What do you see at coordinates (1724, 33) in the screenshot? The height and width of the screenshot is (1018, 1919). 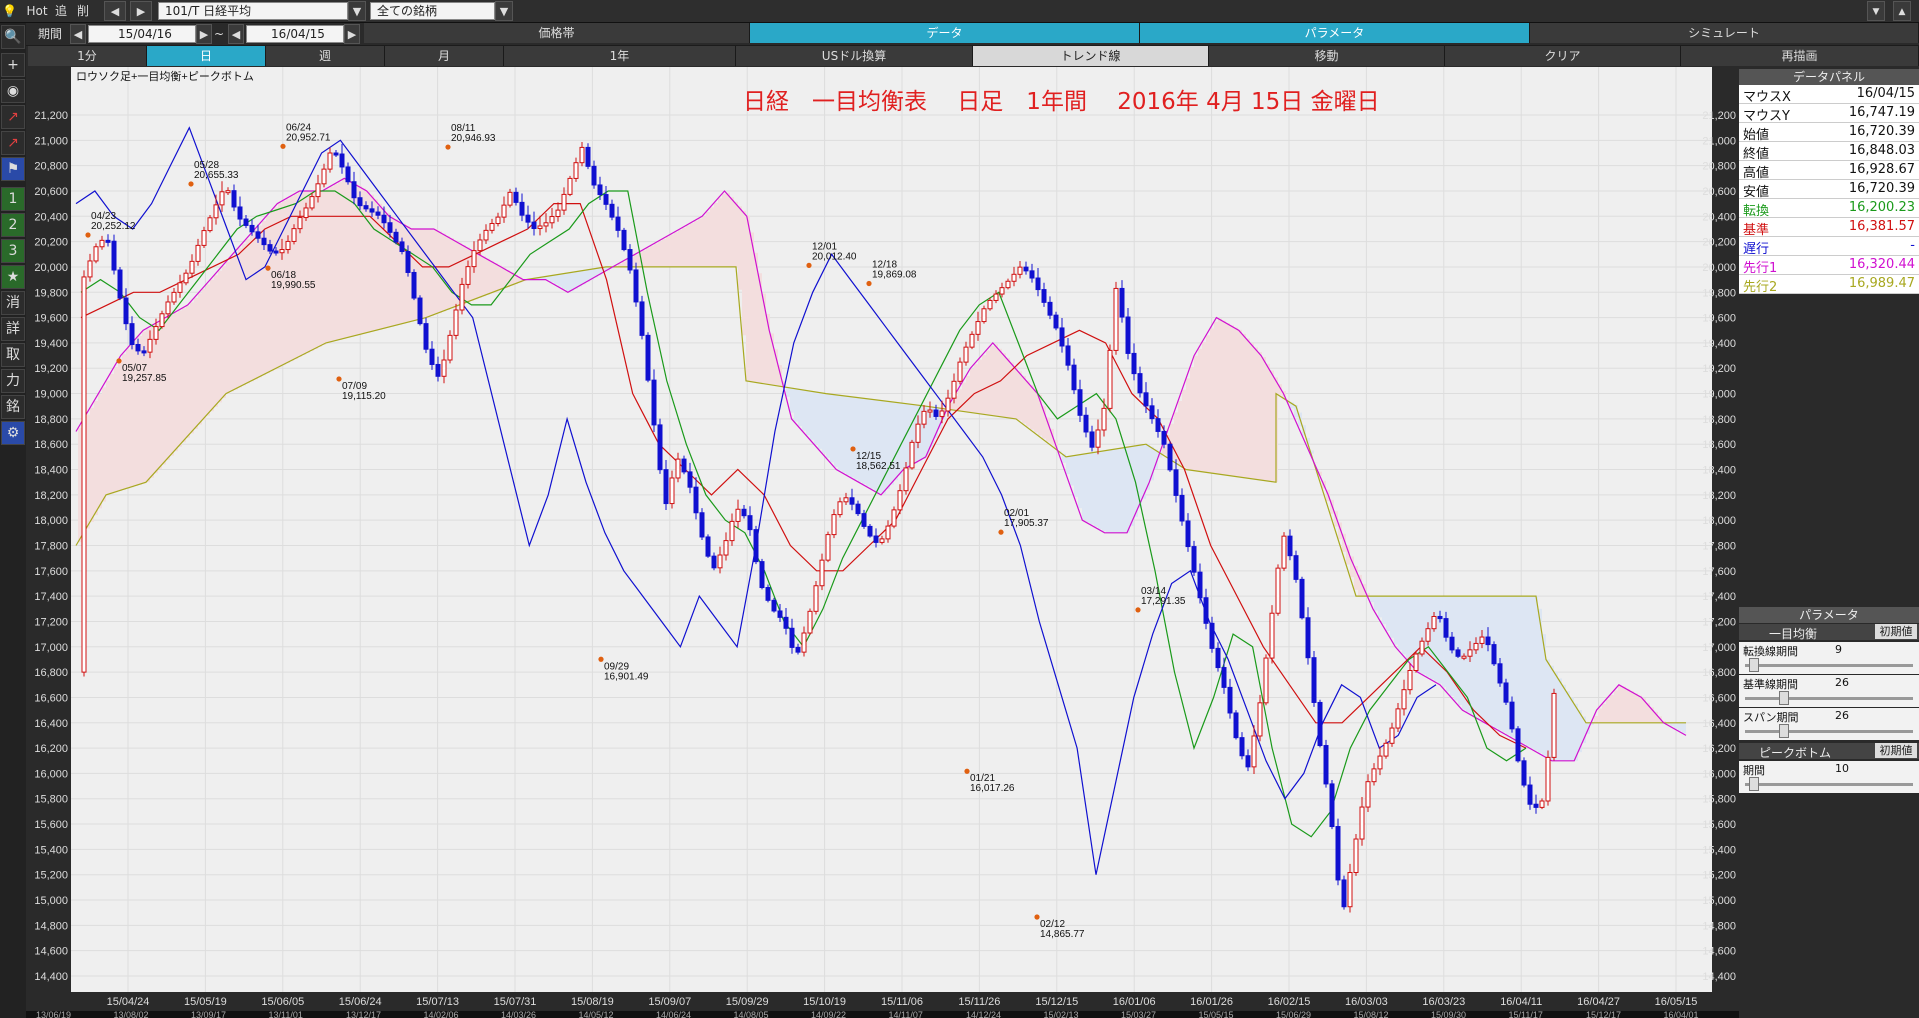 I see `tab-simulate: シミュレート` at bounding box center [1724, 33].